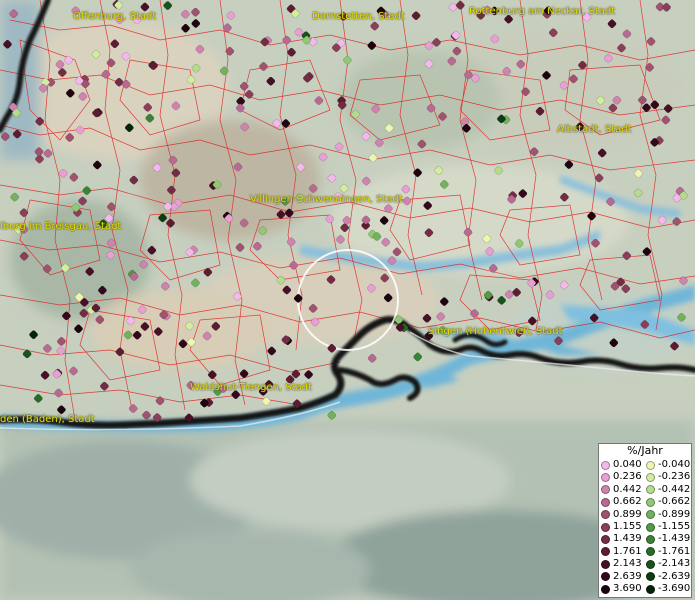 Image resolution: width=695 pixels, height=600 pixels. I want to click on legend-entry-negative: -0.899, so click(668, 515).